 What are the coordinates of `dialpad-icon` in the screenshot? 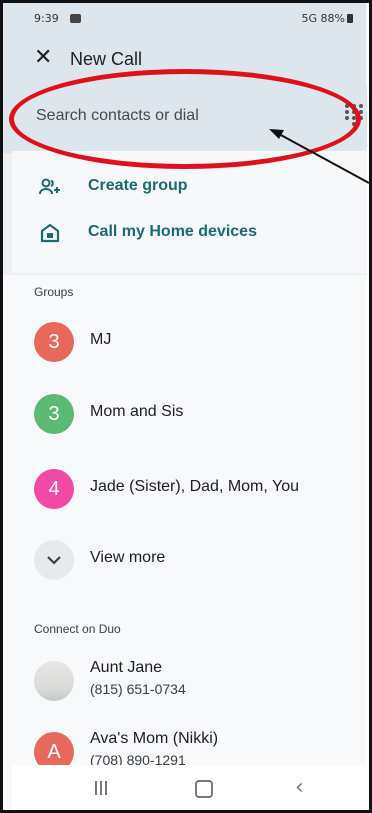 It's located at (355, 116).